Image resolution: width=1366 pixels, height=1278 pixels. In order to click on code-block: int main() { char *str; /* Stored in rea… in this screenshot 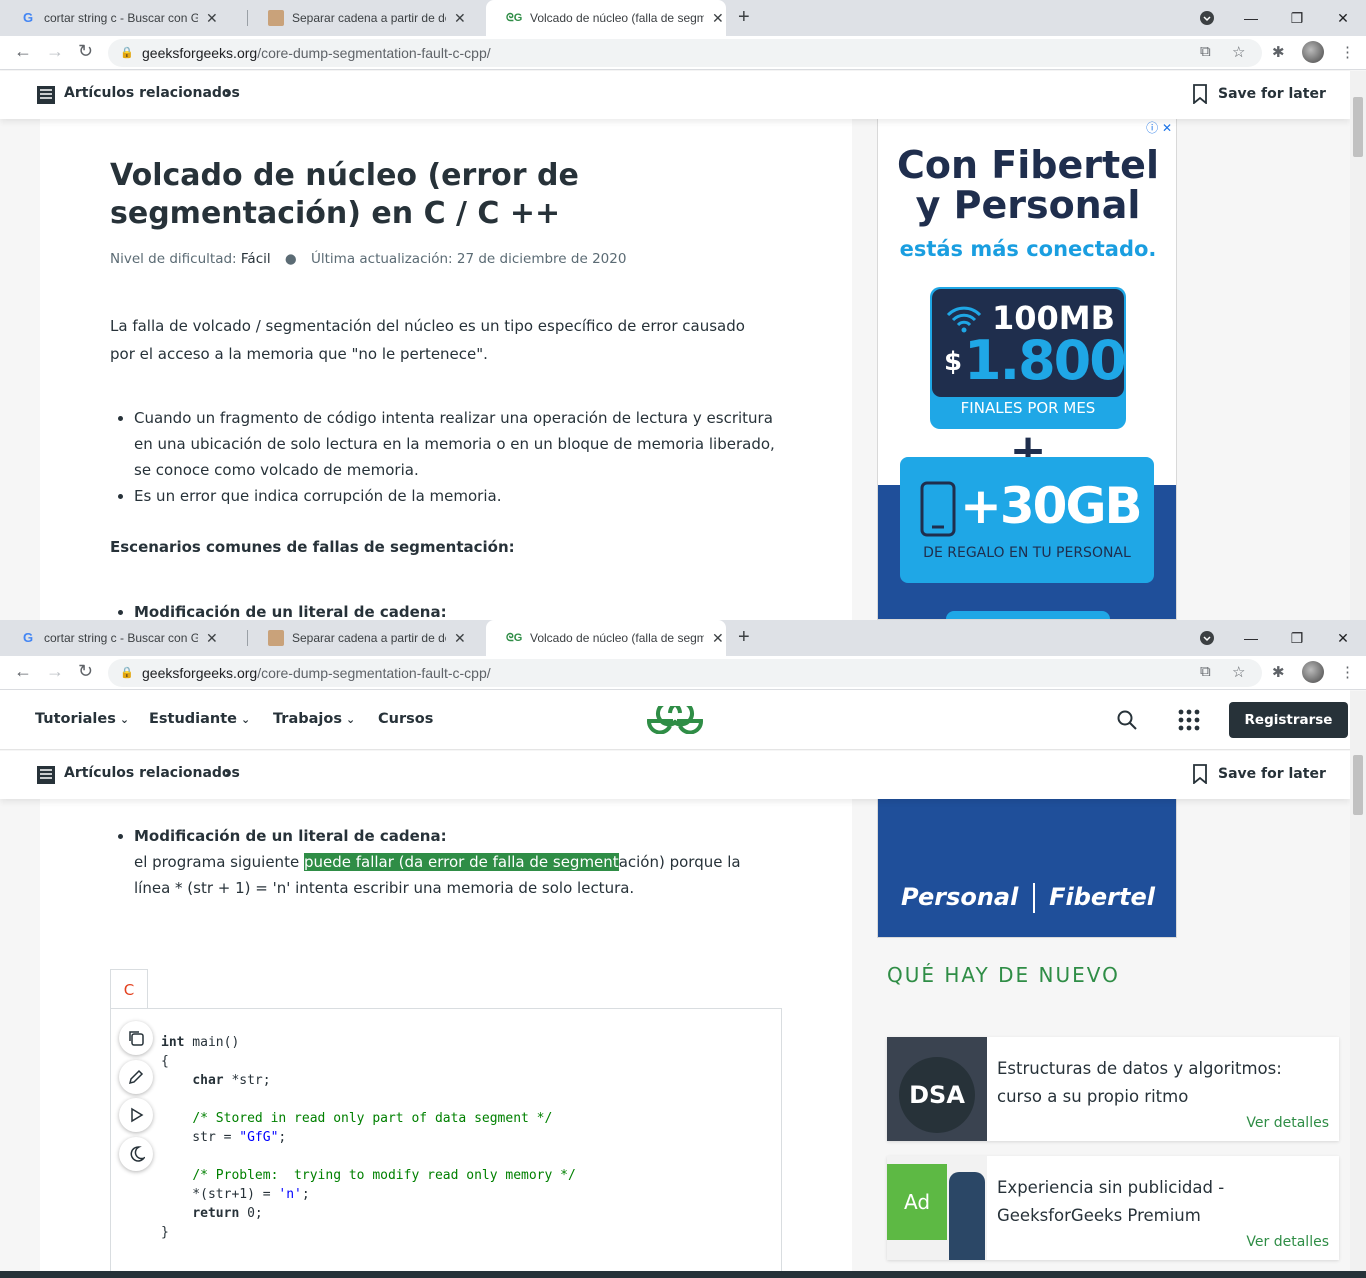, I will do `click(446, 1143)`.